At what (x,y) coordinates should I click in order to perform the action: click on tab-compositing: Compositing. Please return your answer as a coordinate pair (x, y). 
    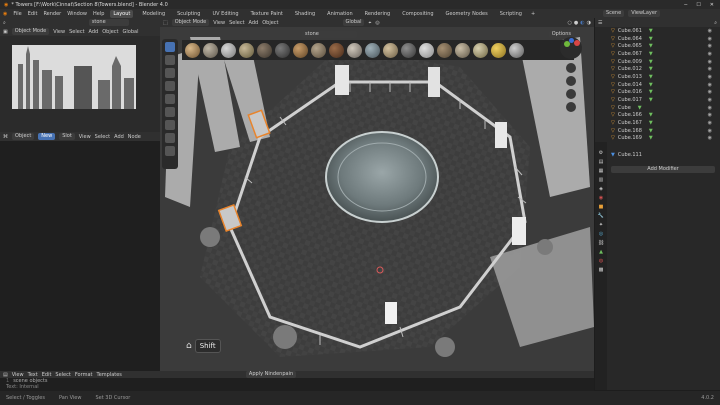
    Looking at the image, I should click on (417, 14).